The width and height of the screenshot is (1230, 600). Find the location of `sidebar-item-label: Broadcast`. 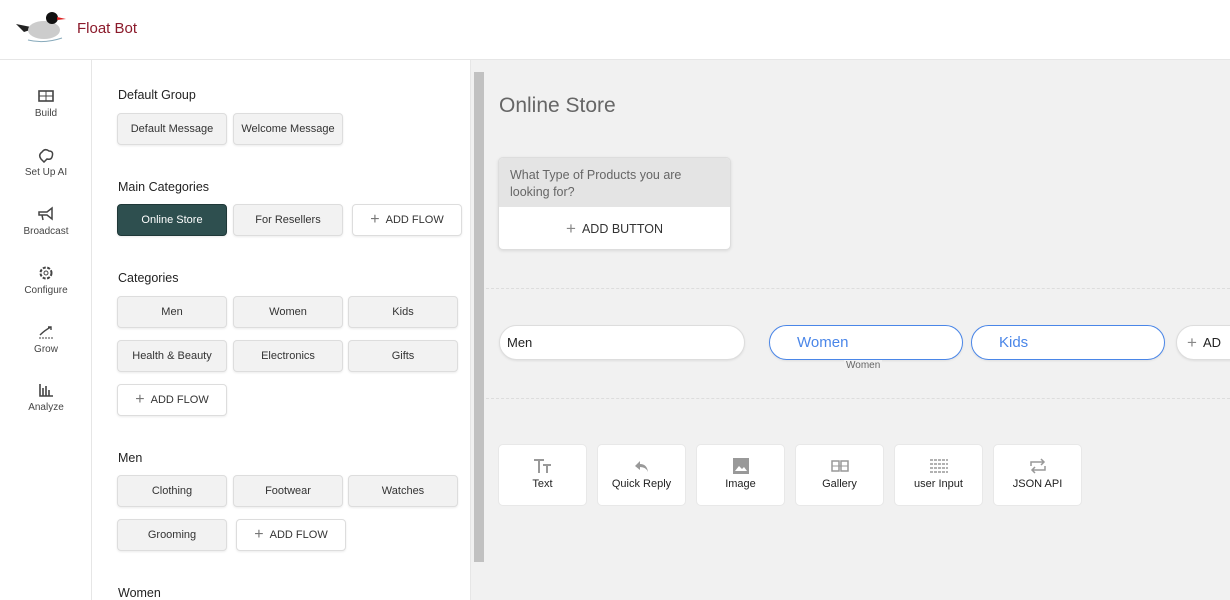

sidebar-item-label: Broadcast is located at coordinates (46, 231).